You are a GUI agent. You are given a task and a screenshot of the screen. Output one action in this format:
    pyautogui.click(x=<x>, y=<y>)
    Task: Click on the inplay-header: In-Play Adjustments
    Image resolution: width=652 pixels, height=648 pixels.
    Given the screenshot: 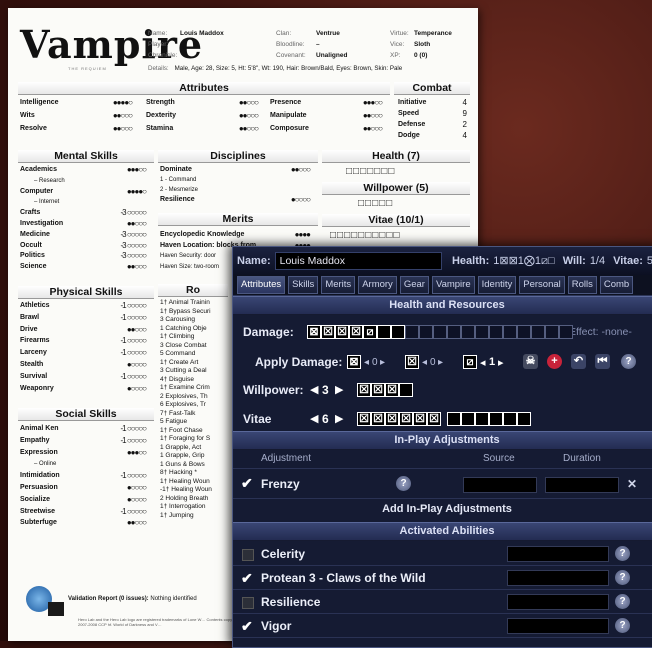 What is the action you would take?
    pyautogui.click(x=442, y=440)
    